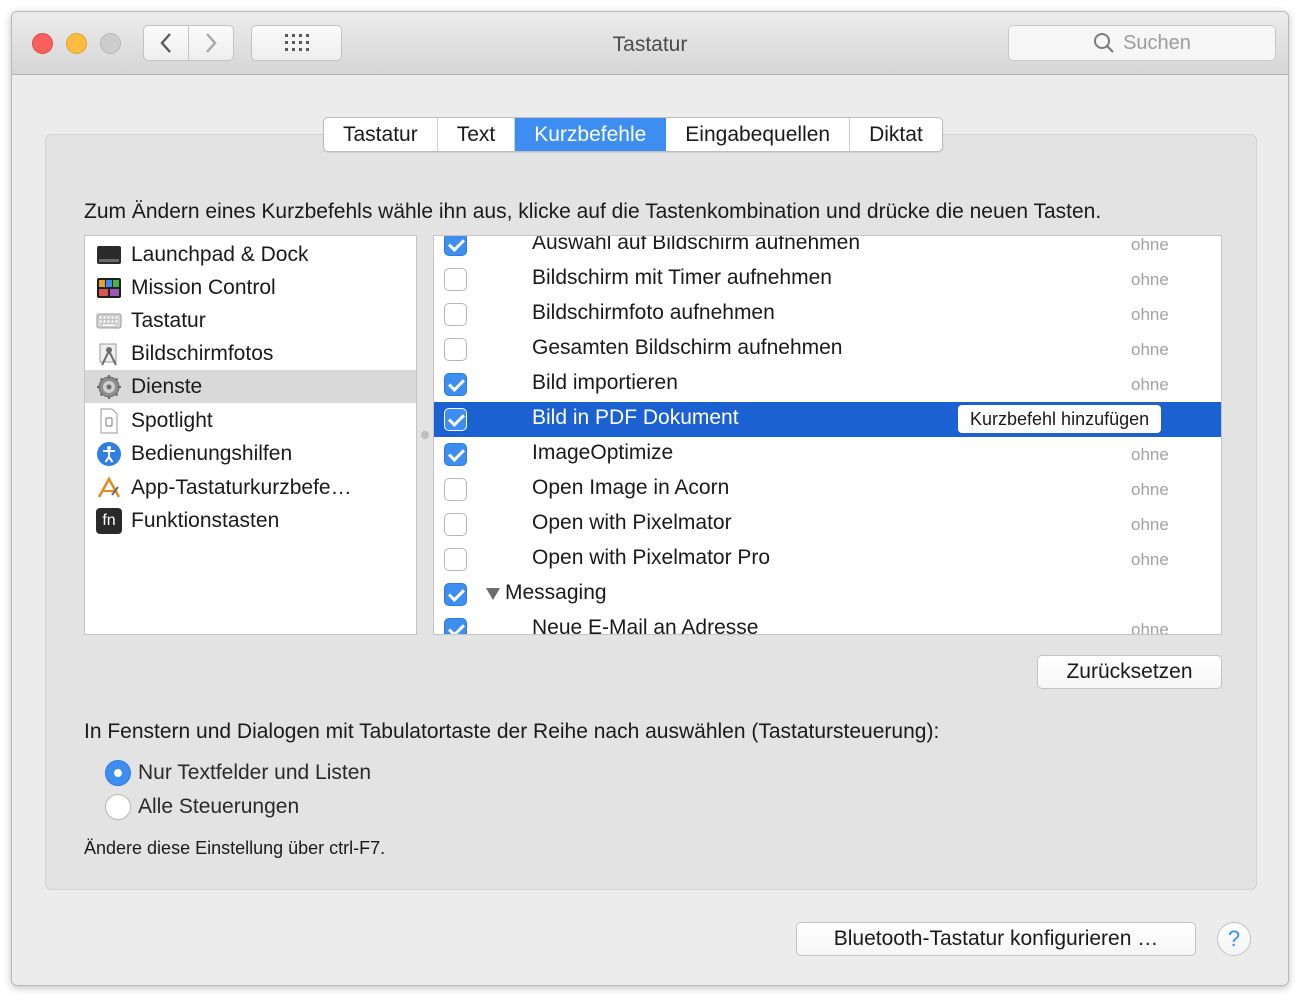 The image size is (1300, 997). Describe the element at coordinates (827, 489) in the screenshot. I see `service-row: Open Image in Acorn ohne` at that location.